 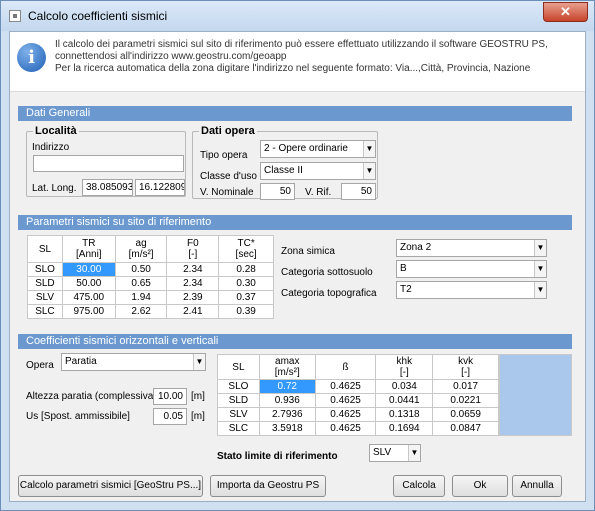 I want to click on altezza-input: 10.00, so click(x=170, y=396).